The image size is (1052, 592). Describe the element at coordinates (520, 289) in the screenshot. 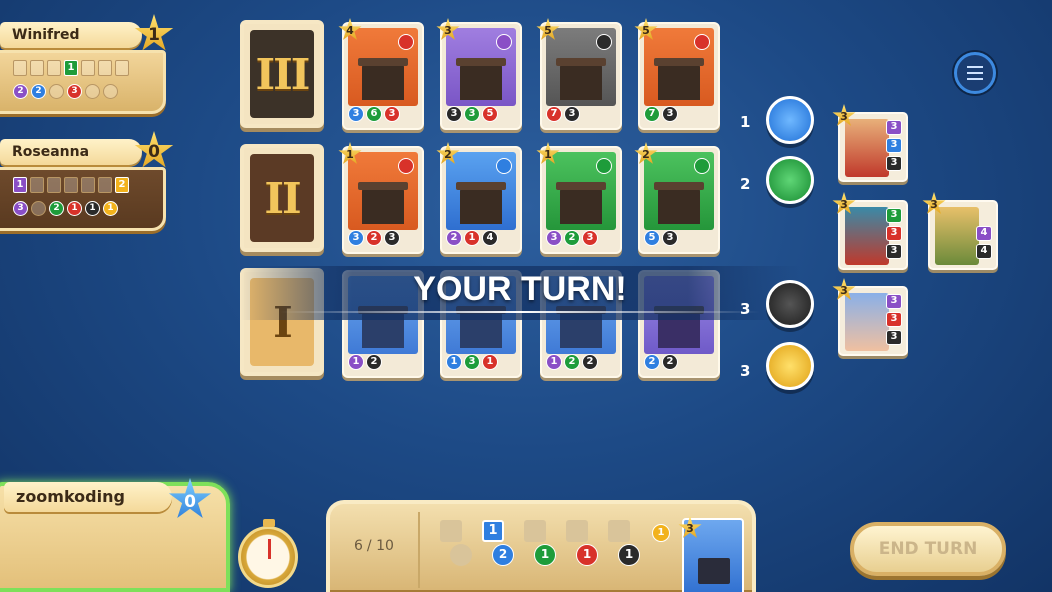

I see `turn-banner-text: YOUR TURN!` at that location.